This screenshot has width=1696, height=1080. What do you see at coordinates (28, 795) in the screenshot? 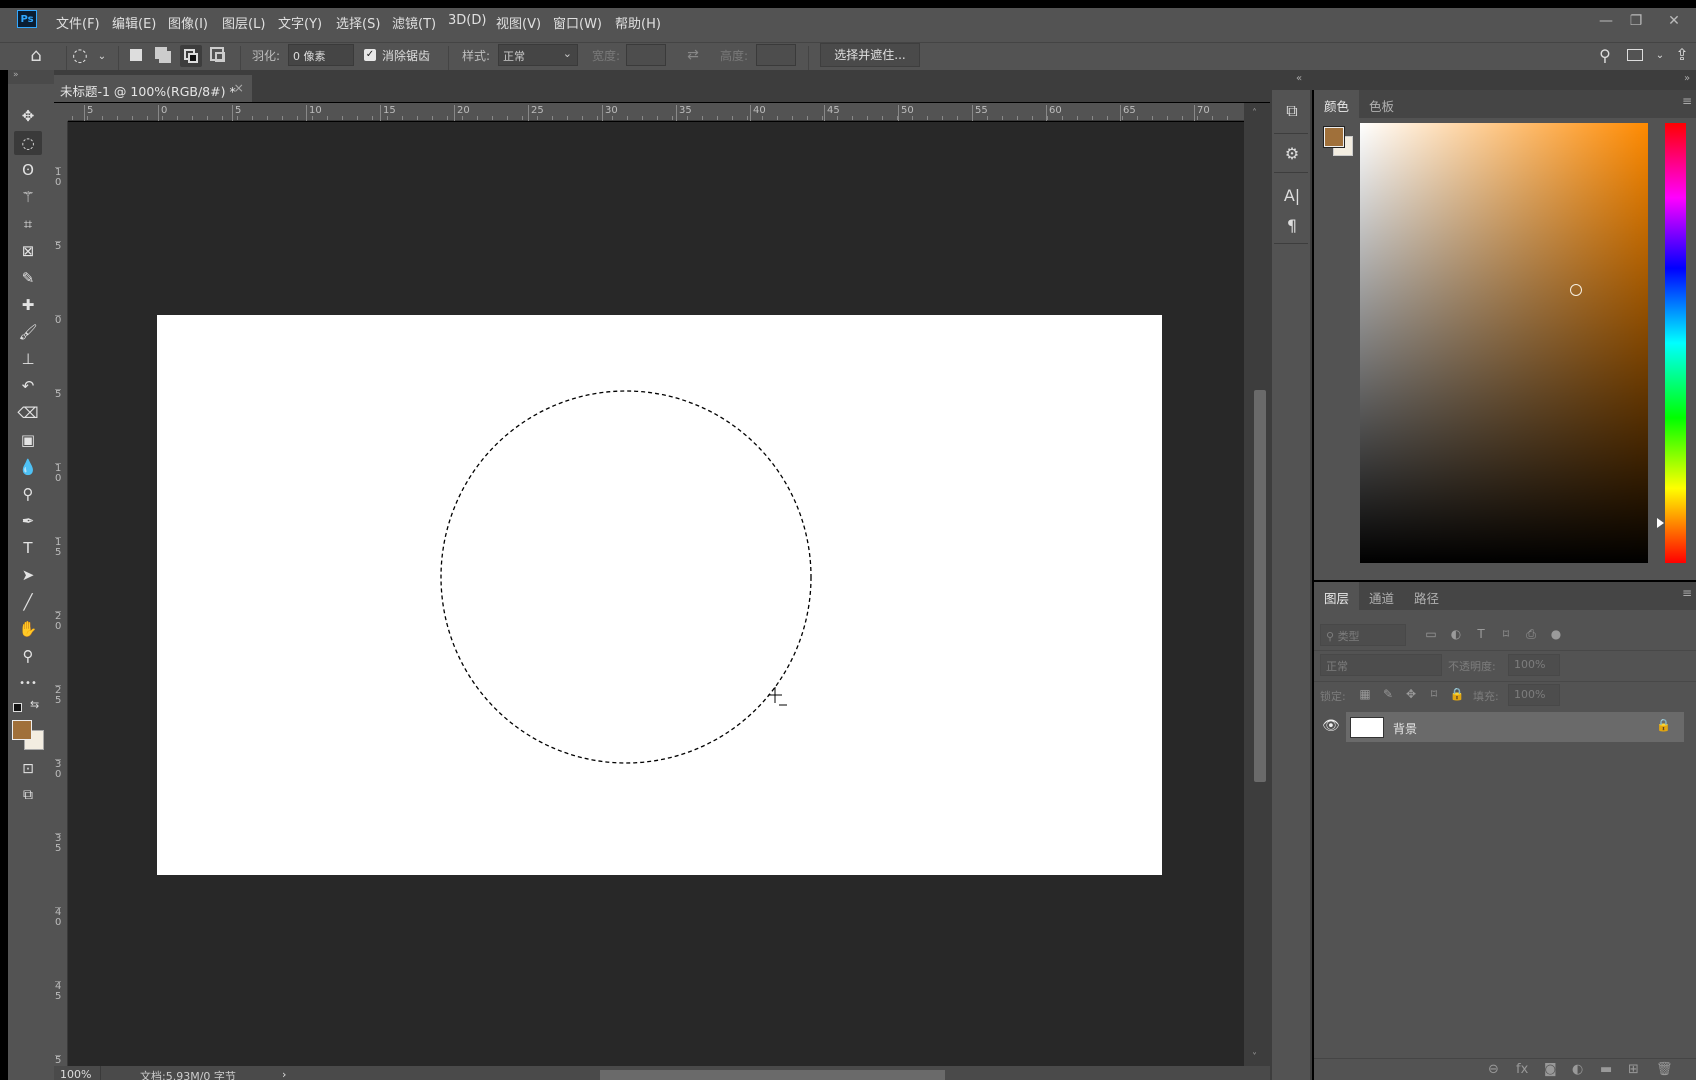
I see `screen-mode-icon: ⧉` at bounding box center [28, 795].